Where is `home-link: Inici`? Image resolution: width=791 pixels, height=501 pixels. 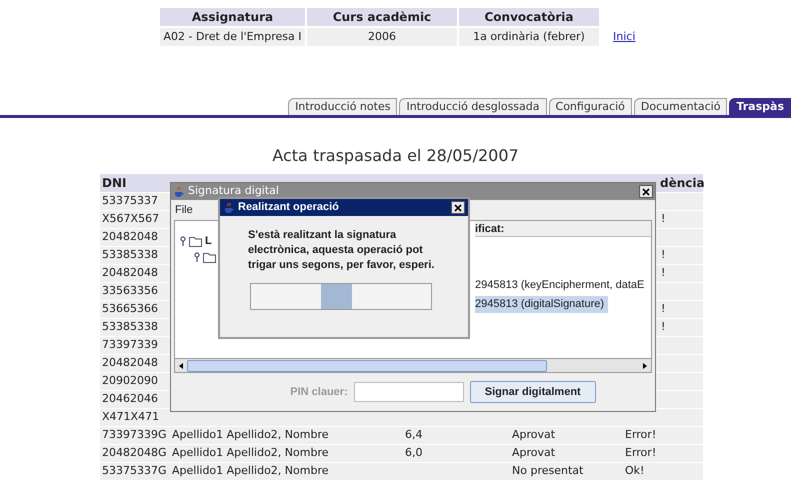 home-link: Inici is located at coordinates (624, 36).